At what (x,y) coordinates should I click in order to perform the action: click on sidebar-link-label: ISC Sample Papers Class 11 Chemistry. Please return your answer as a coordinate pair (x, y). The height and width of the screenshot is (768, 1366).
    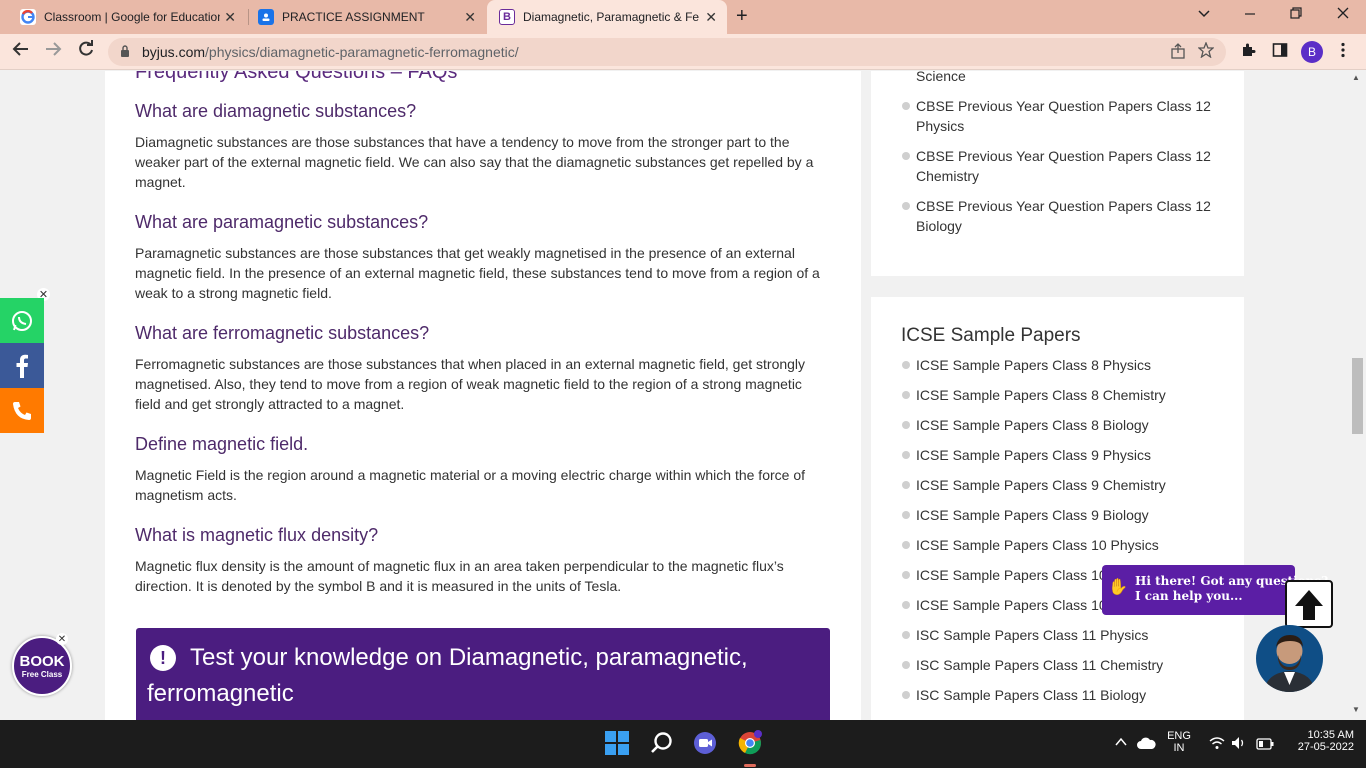
    Looking at the image, I should click on (1040, 665).